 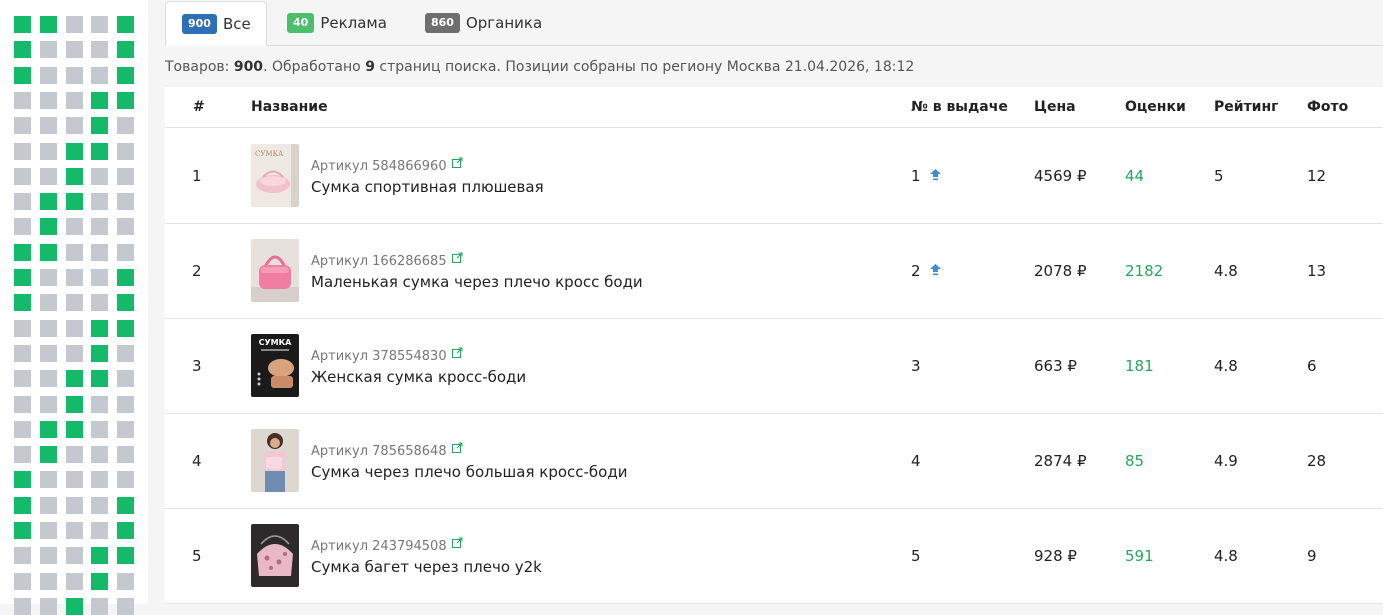 I want to click on reviews-count-link: 2182, so click(x=1144, y=271).